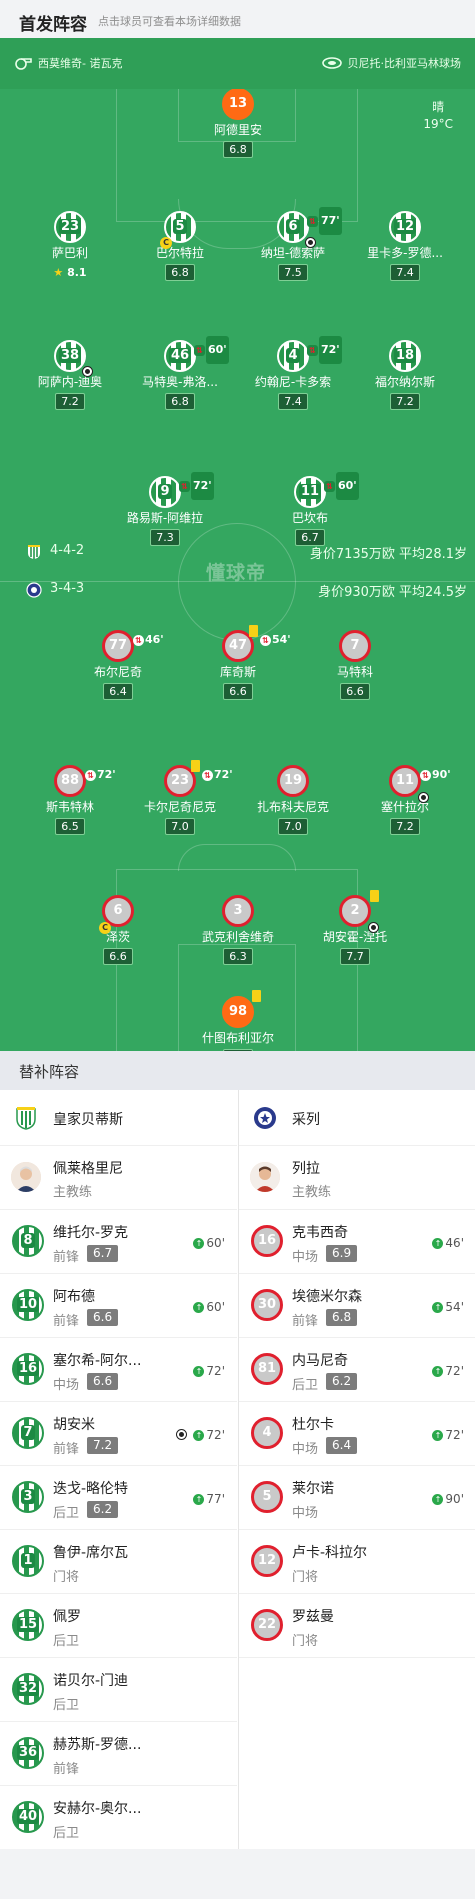 This screenshot has height=1899, width=475. What do you see at coordinates (355, 910) in the screenshot?
I see `player-number: 2` at bounding box center [355, 910].